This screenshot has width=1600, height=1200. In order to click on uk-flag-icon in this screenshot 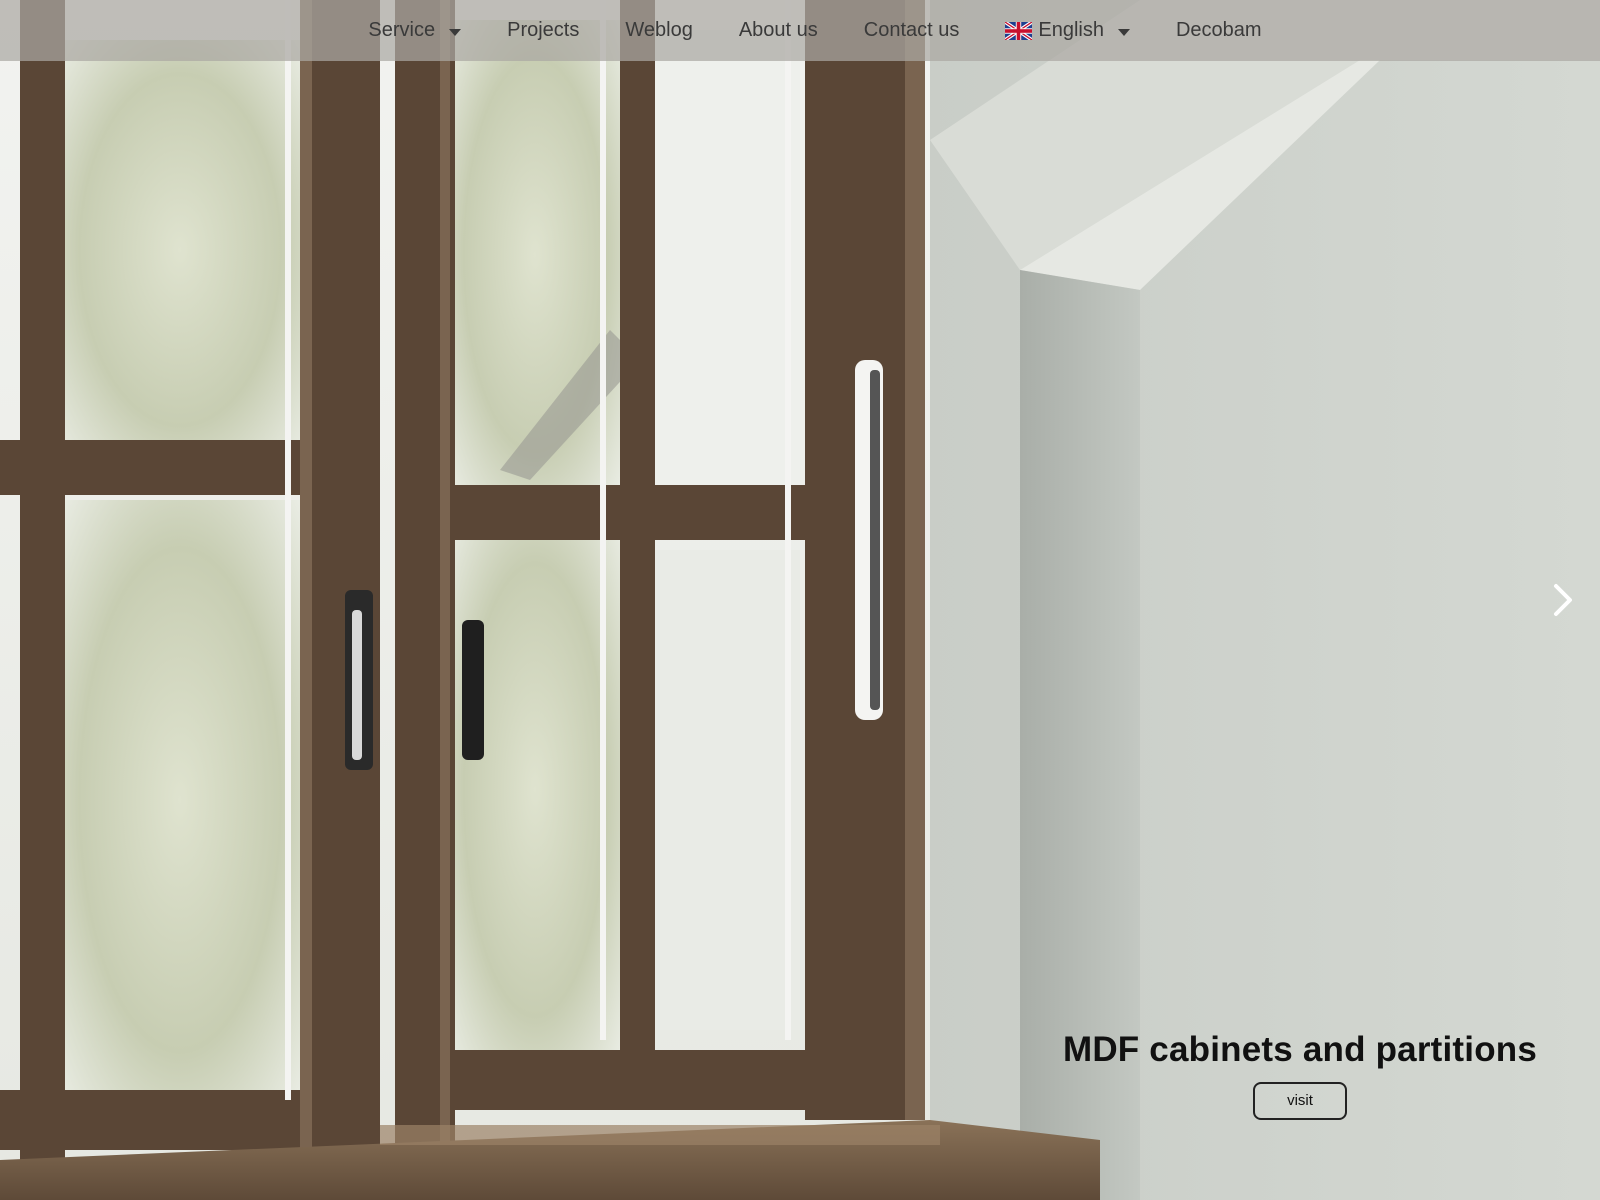, I will do `click(1019, 30)`.